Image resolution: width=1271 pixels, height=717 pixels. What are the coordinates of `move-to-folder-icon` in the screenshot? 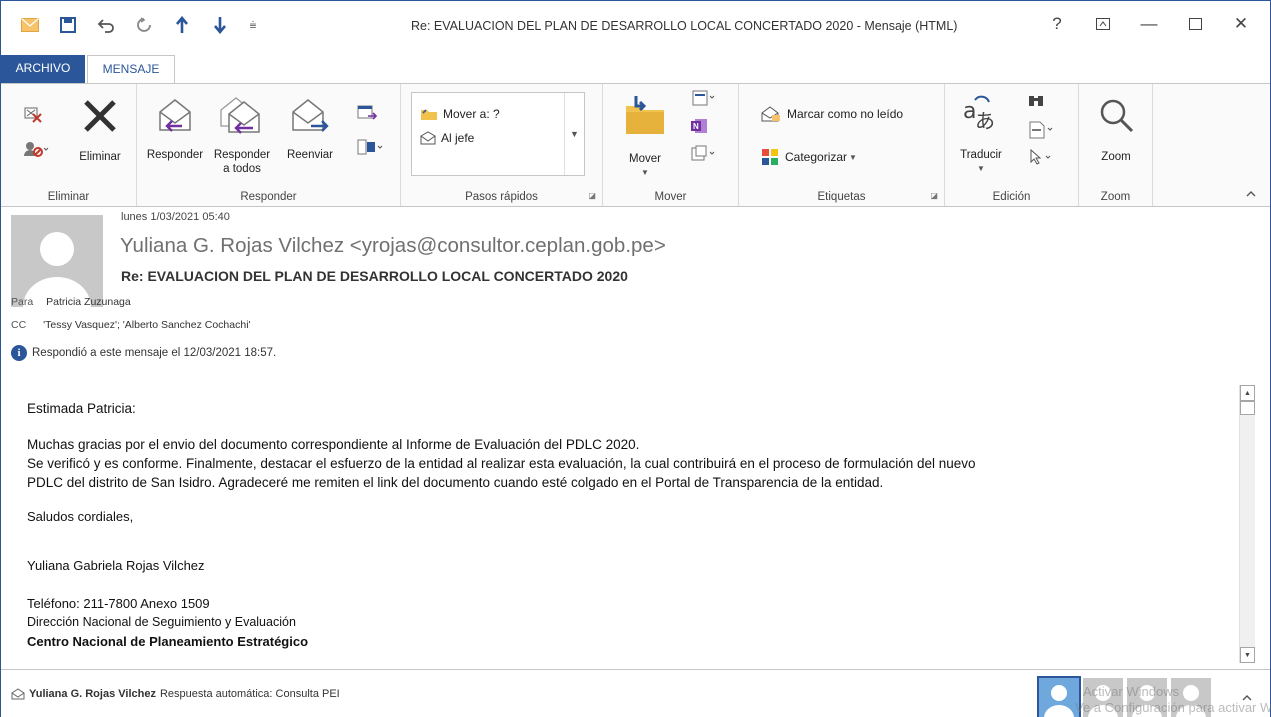 It's located at (429, 114).